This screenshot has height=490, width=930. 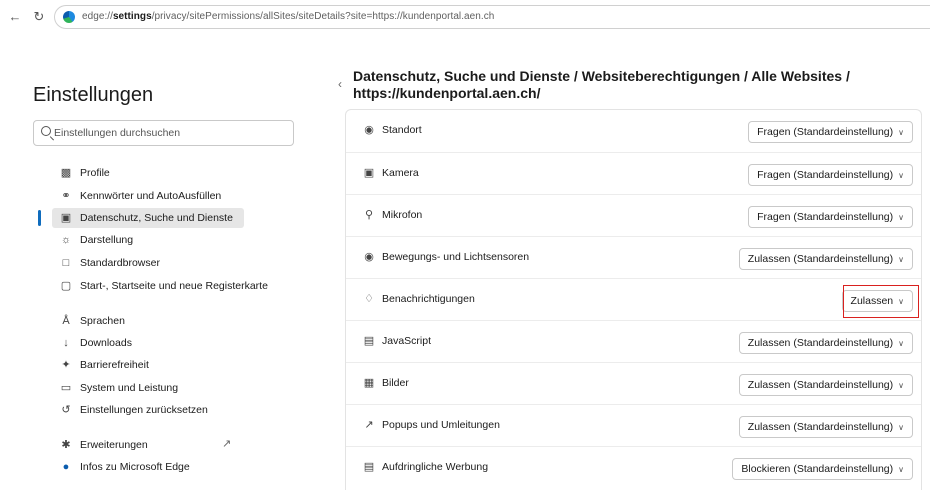 What do you see at coordinates (830, 217) in the screenshot?
I see `permission-select-microphone: Fragen (Standardeinstellung) ∨` at bounding box center [830, 217].